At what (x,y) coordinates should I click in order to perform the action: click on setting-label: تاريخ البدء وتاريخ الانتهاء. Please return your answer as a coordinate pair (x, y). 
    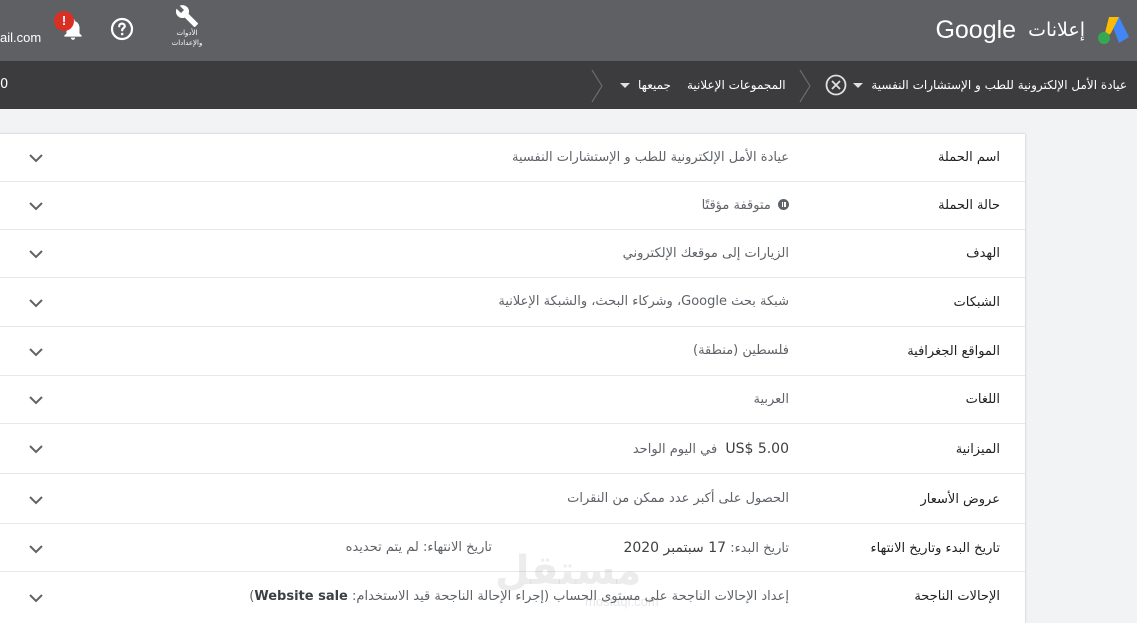
    Looking at the image, I should click on (935, 548).